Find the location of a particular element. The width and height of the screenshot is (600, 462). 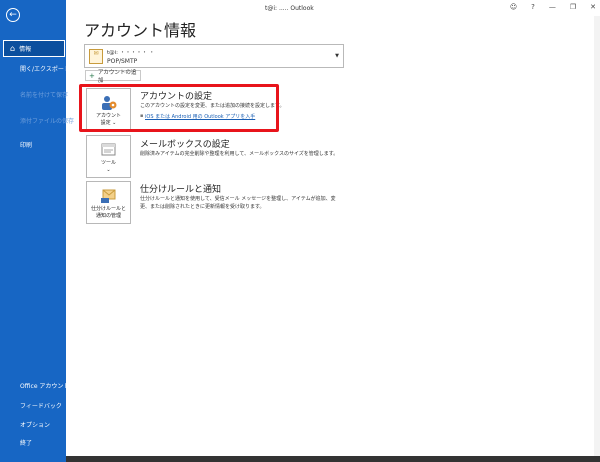

sidebar-item-options: オプション is located at coordinates (33, 424).